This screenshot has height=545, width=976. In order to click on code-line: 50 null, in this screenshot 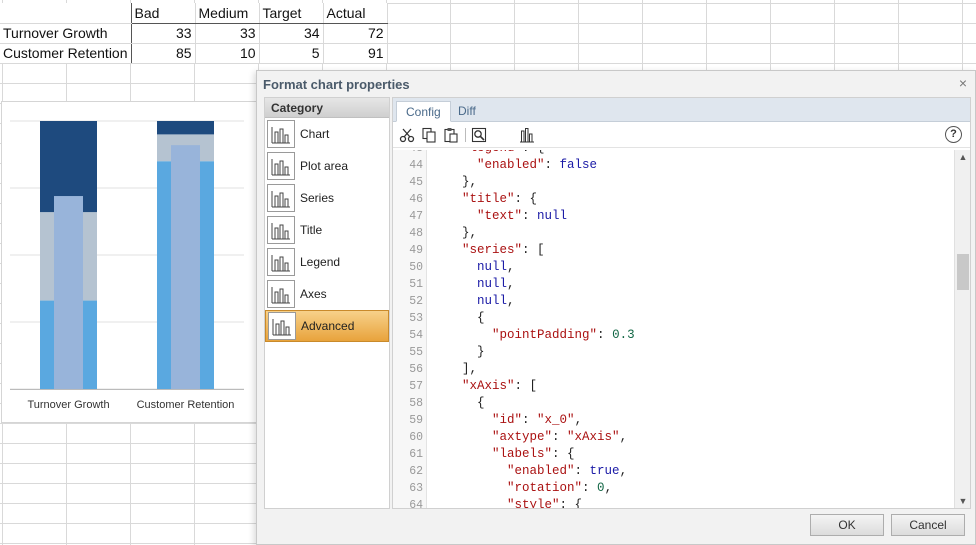, I will do `click(673, 267)`.